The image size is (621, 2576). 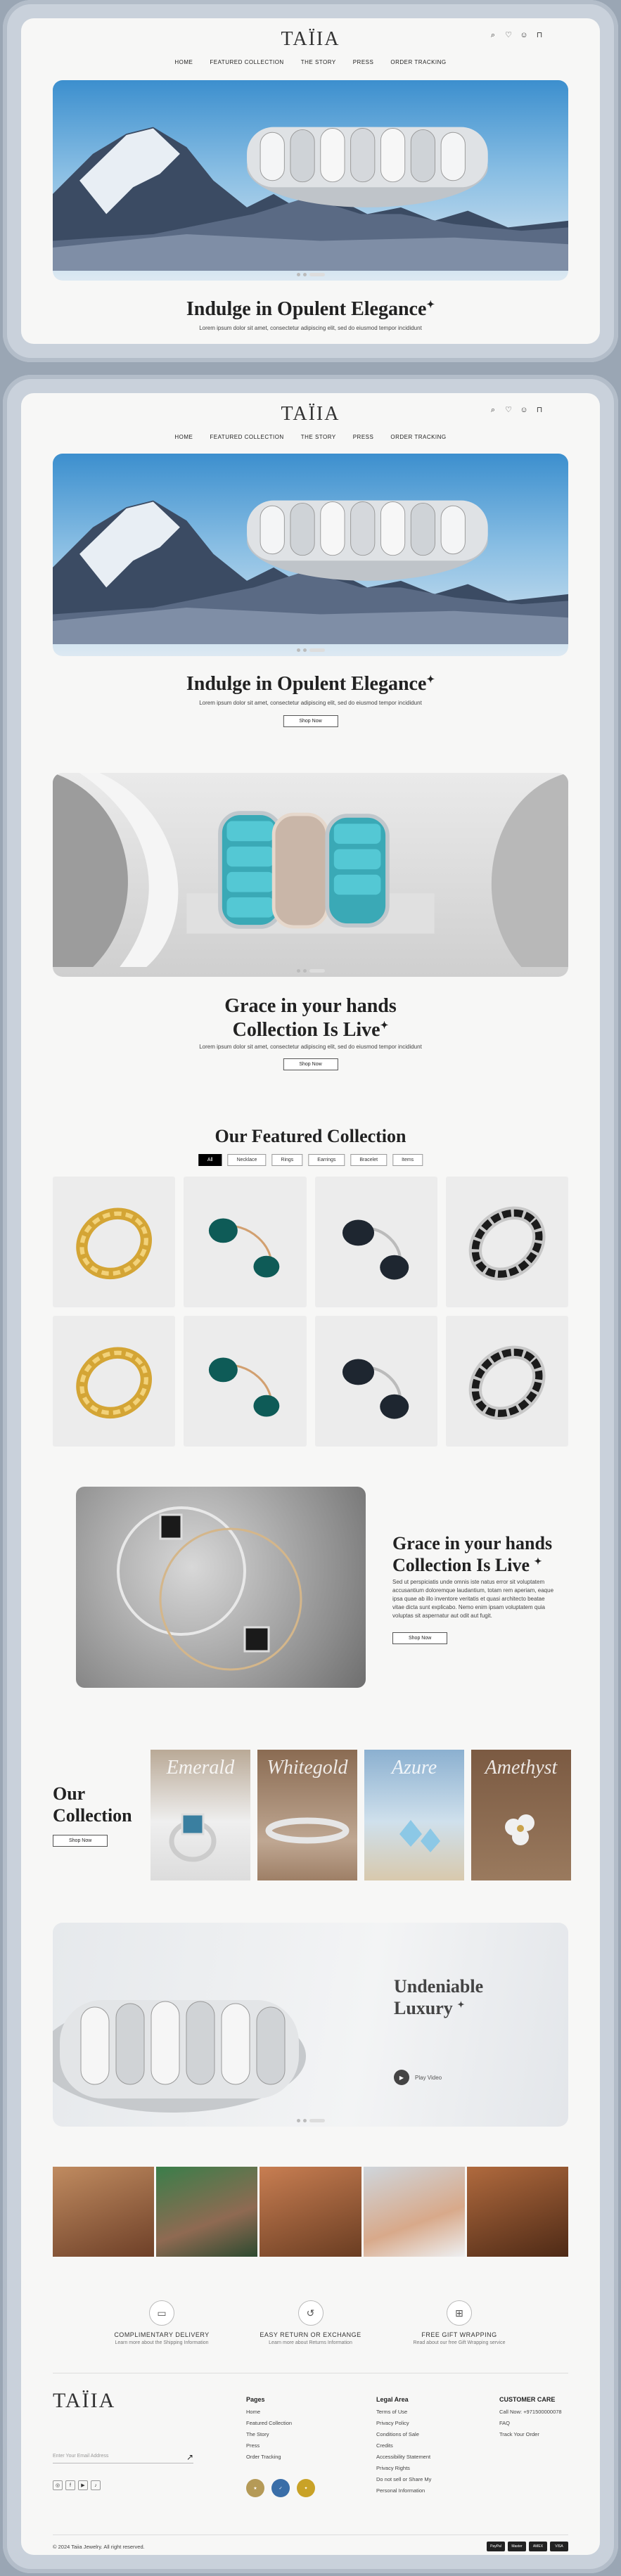 What do you see at coordinates (269, 2457) in the screenshot?
I see `footer-link-order-tracking: Order Tracking` at bounding box center [269, 2457].